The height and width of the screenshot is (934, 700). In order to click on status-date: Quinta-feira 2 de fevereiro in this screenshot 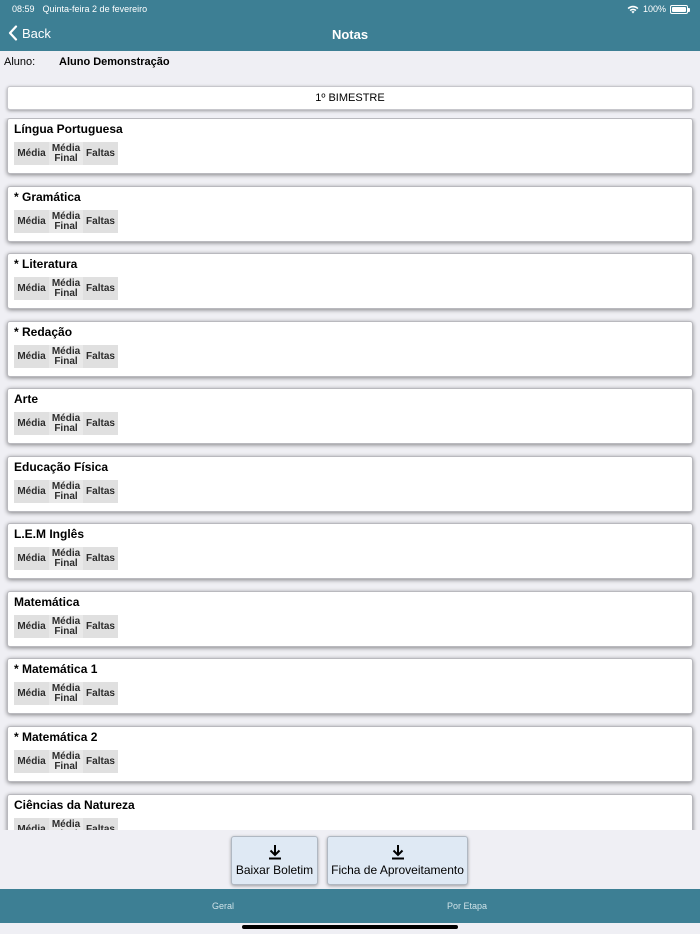, I will do `click(95, 9)`.